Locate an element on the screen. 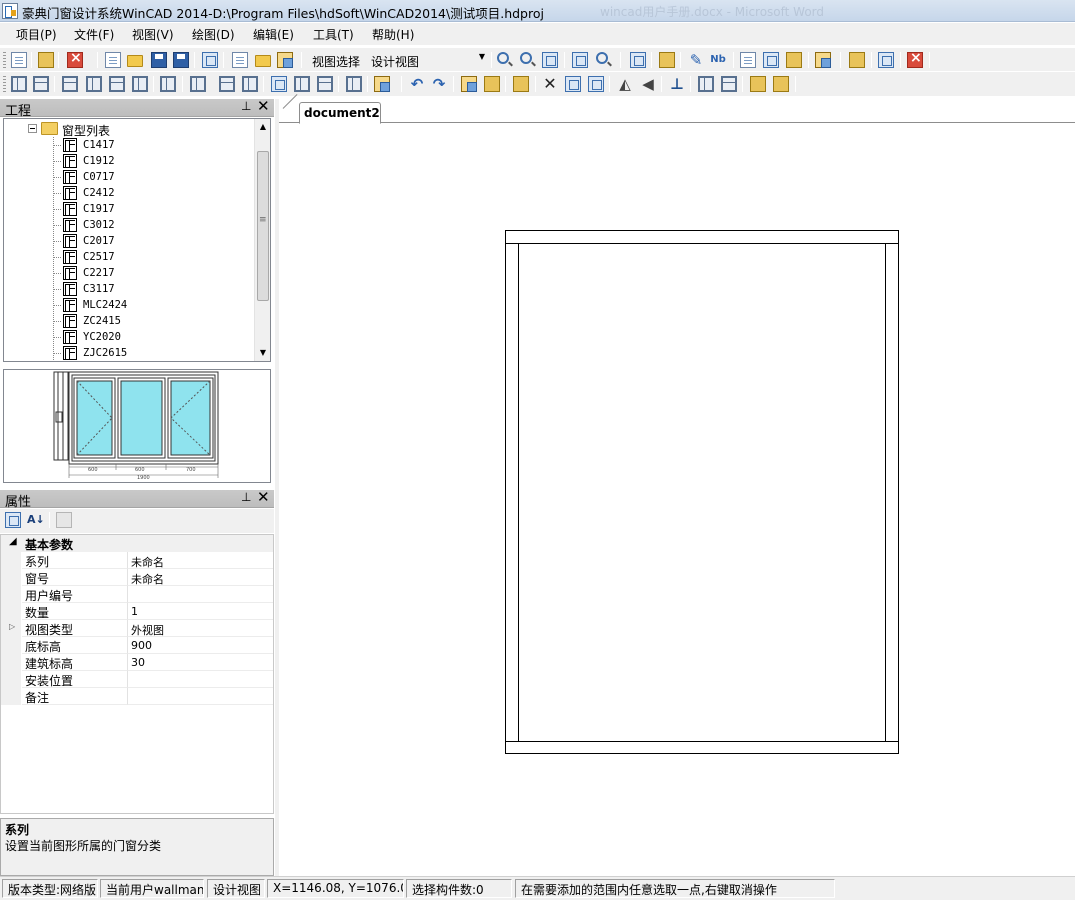  app-icon is located at coordinates (10, 11).